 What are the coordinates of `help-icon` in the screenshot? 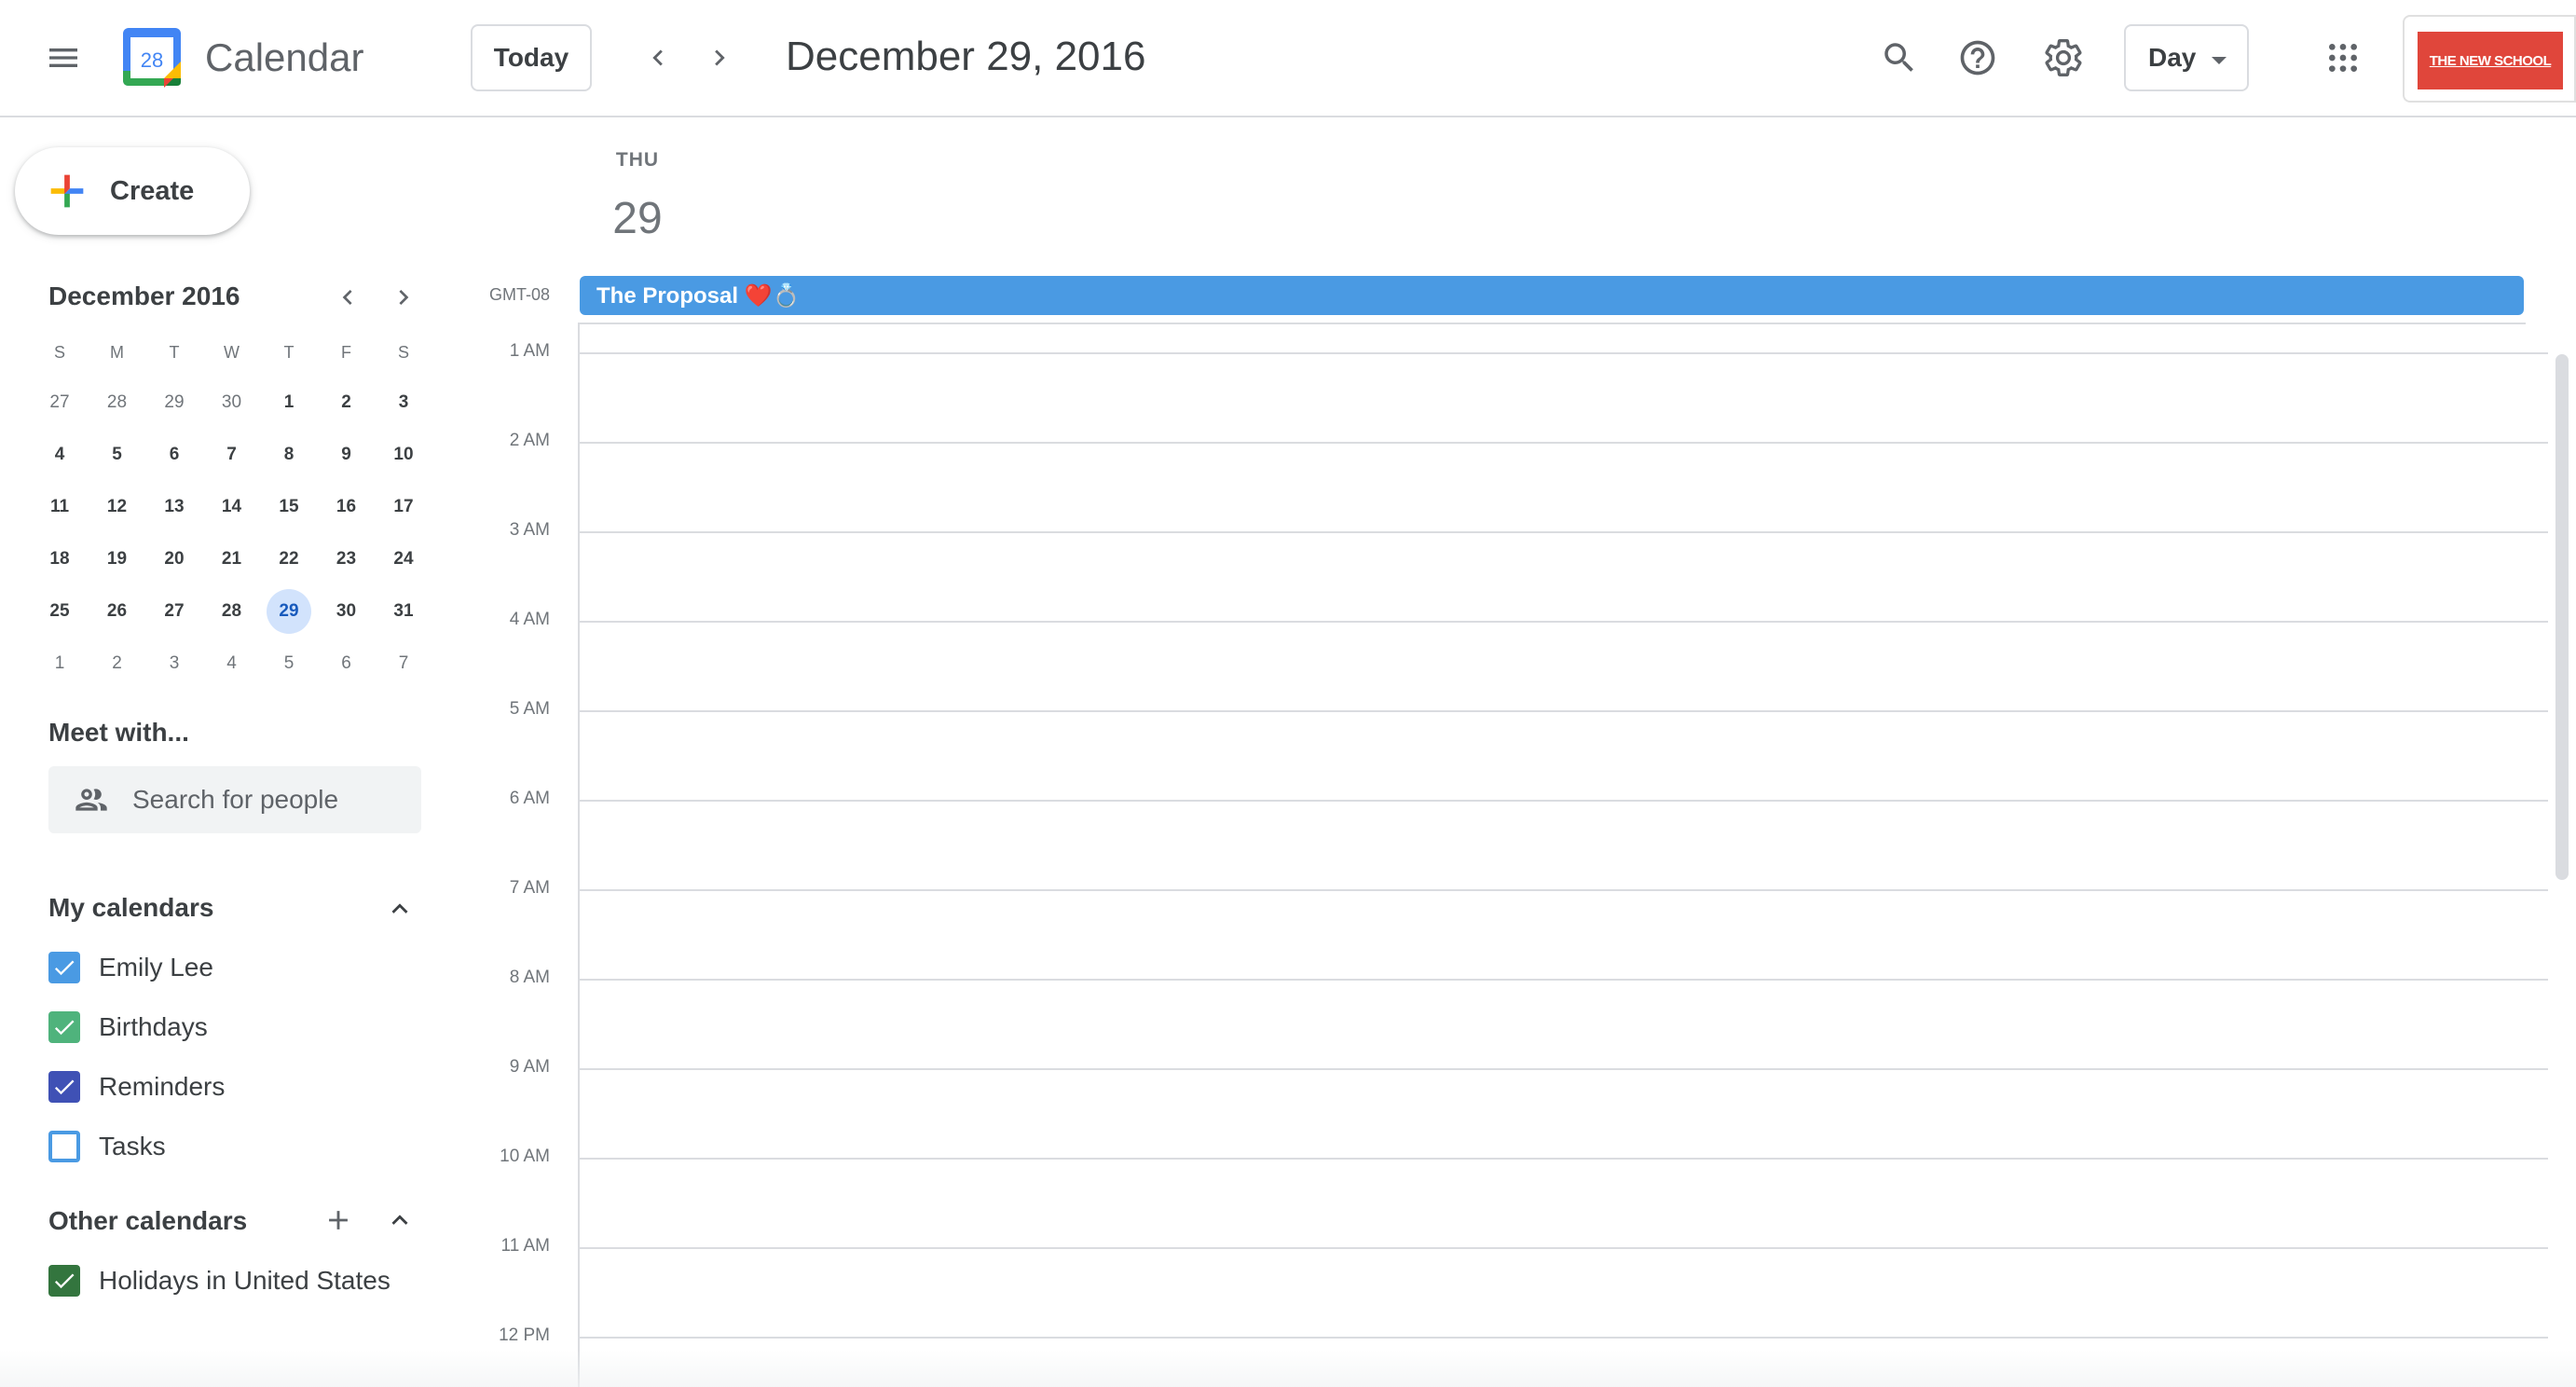 It's located at (1977, 58).